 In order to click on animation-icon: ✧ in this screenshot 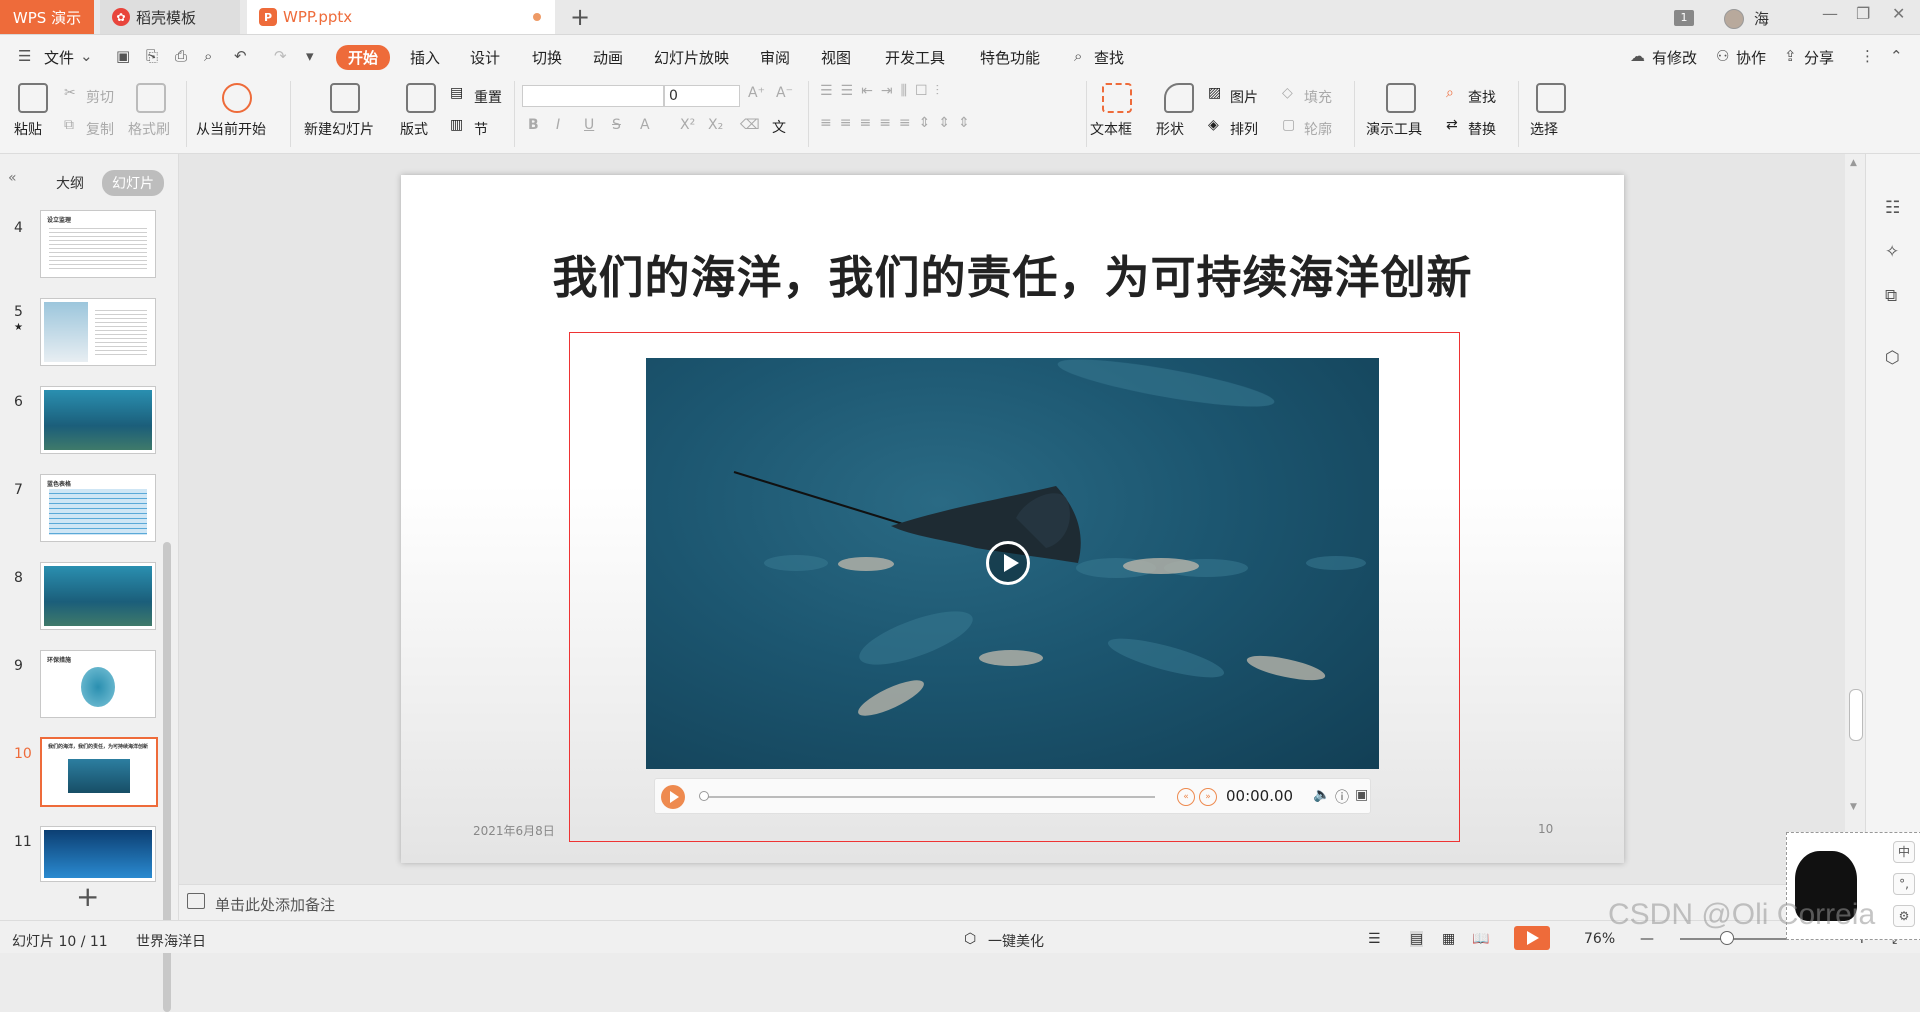, I will do `click(1892, 252)`.